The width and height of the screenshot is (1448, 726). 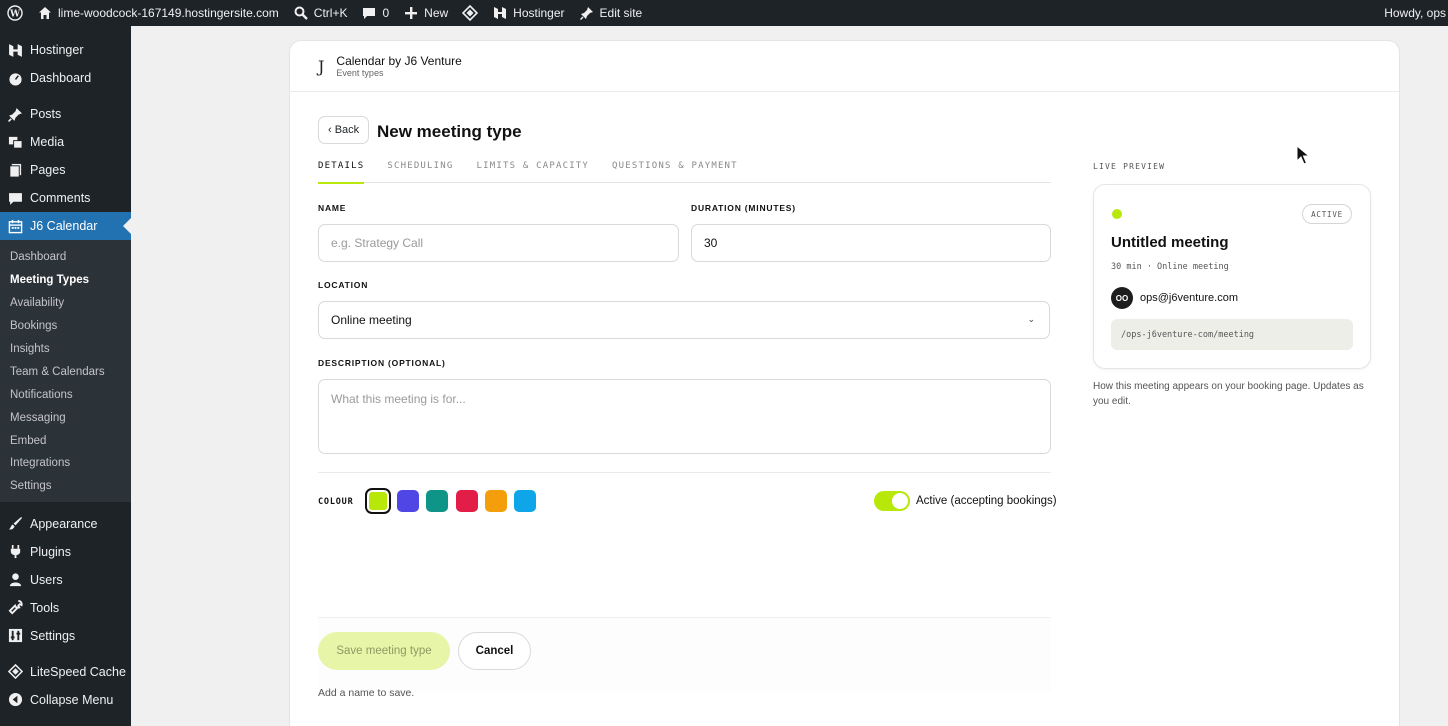 What do you see at coordinates (15, 524) in the screenshot?
I see `paintbrush-icon` at bounding box center [15, 524].